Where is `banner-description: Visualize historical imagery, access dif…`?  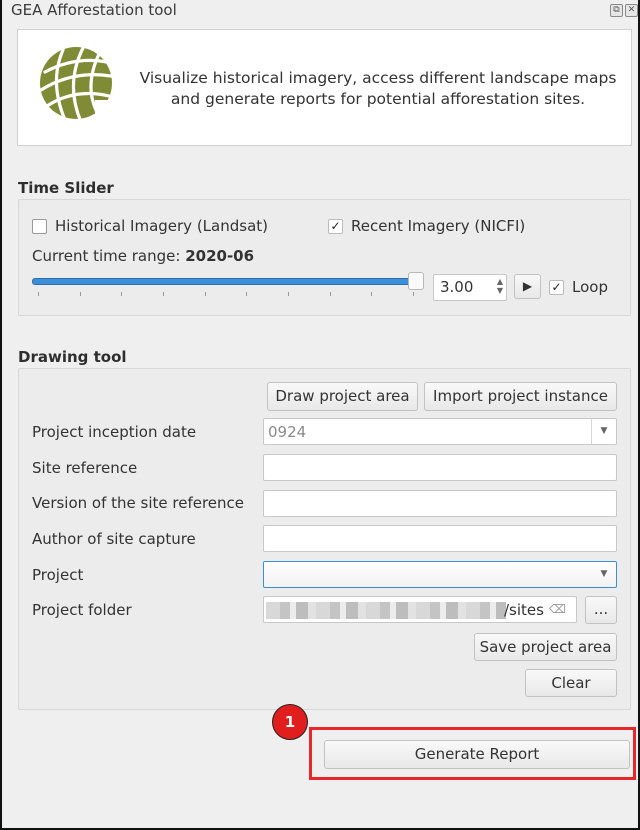 banner-description: Visualize historical imagery, access dif… is located at coordinates (378, 89).